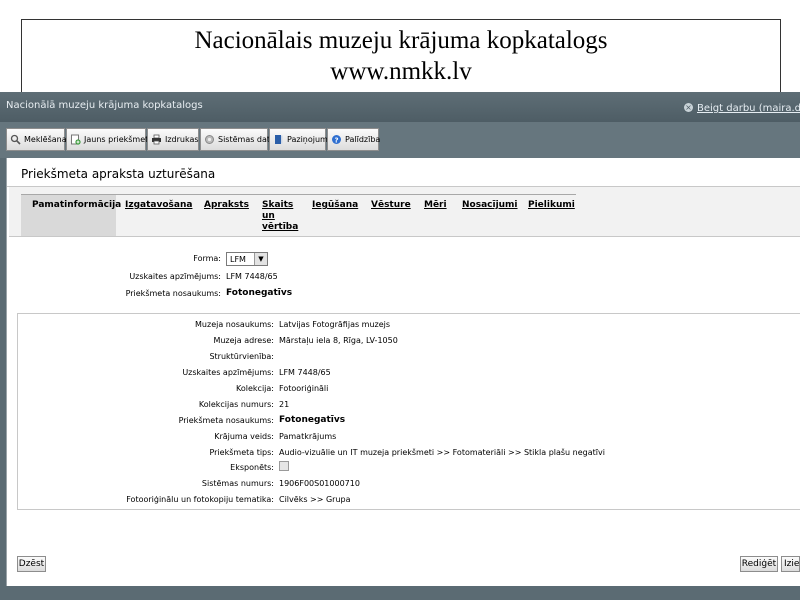  What do you see at coordinates (748, 108) in the screenshot?
I see `logout-label: Beigt darbu (maira.dudare` at bounding box center [748, 108].